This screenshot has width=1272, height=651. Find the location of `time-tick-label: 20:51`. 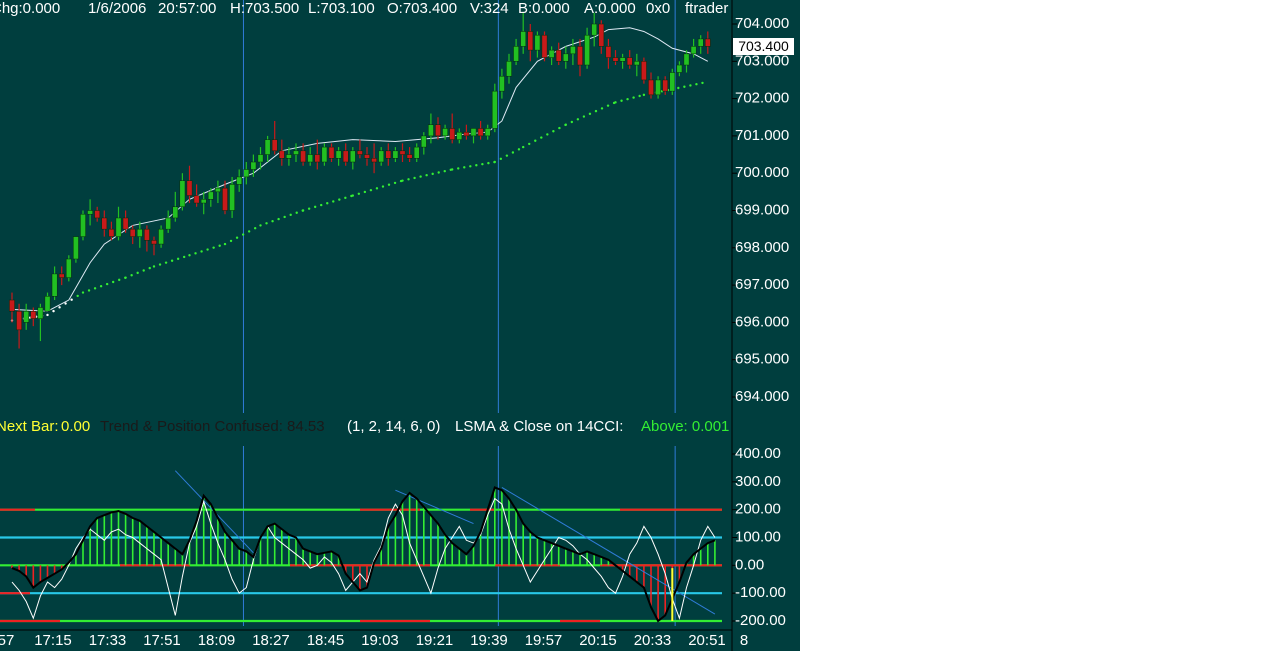

time-tick-label: 20:51 is located at coordinates (707, 640).